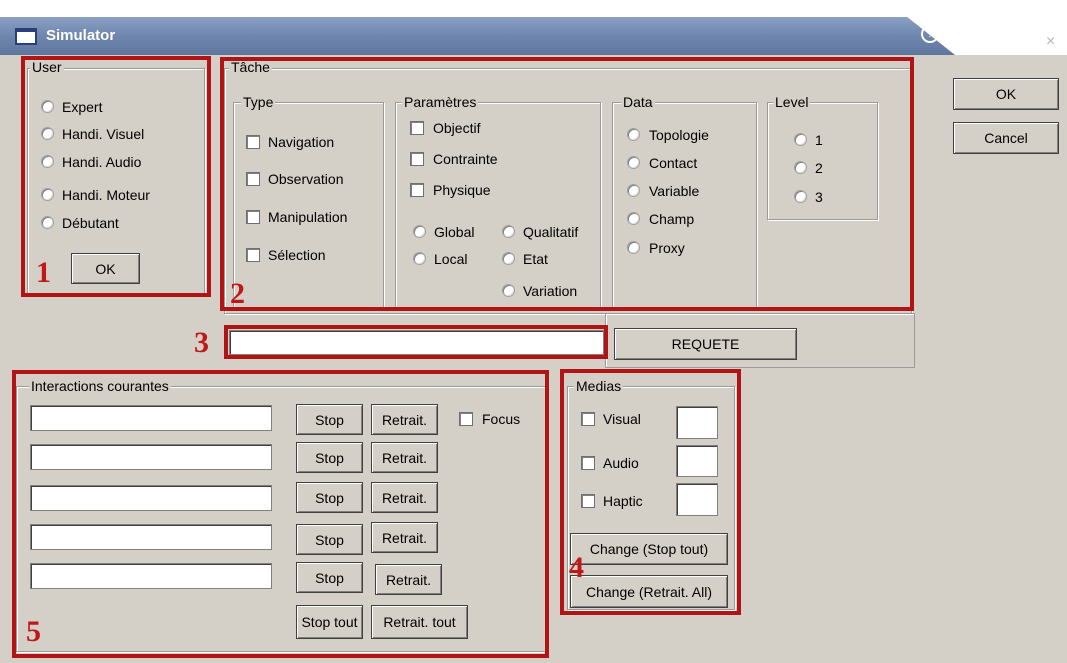 The image size is (1067, 663). What do you see at coordinates (1050, 42) in the screenshot?
I see `close-icon: ×` at bounding box center [1050, 42].